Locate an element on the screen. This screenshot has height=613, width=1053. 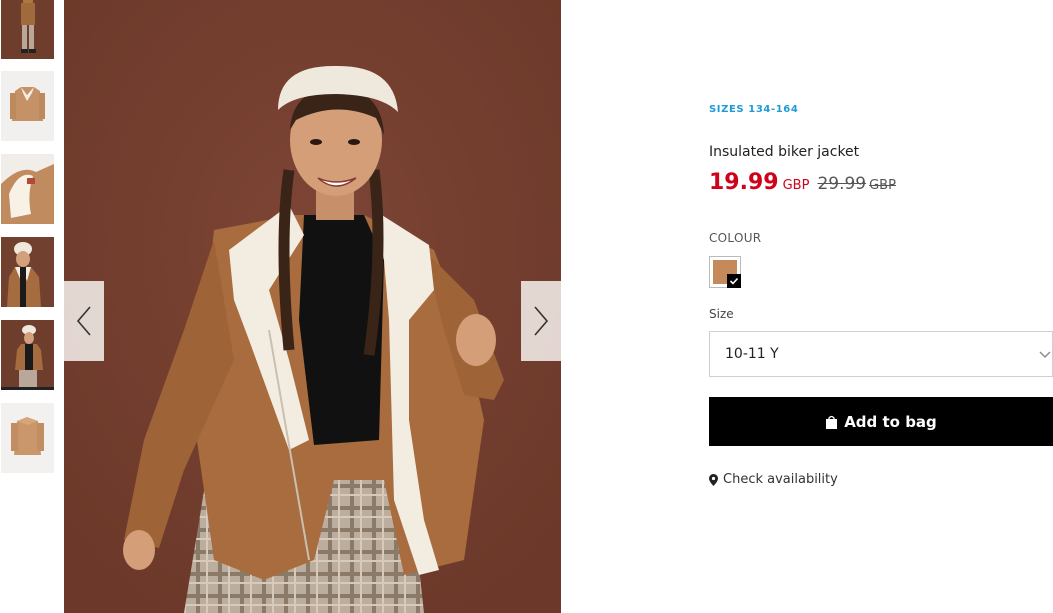
sale-price-currency: GBP is located at coordinates (796, 185).